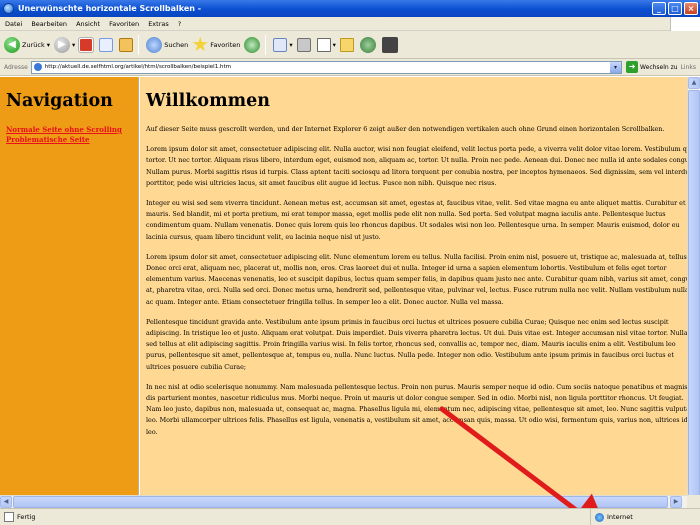 The width and height of the screenshot is (700, 525). What do you see at coordinates (179, 24) in the screenshot?
I see `menu-help: ?` at bounding box center [179, 24].